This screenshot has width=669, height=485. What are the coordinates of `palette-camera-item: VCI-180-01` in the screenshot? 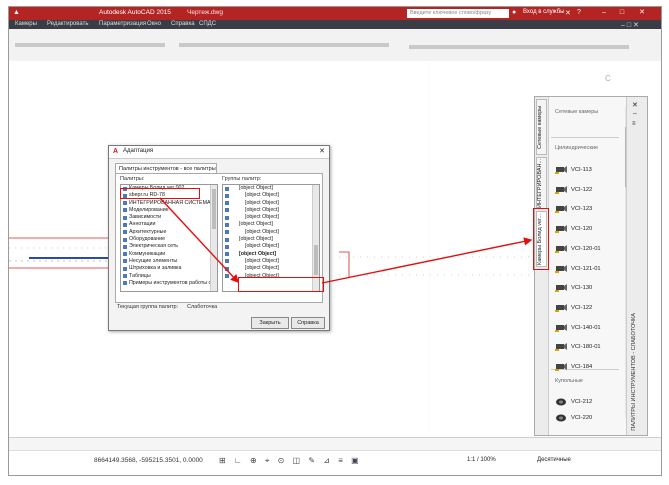 It's located at (578, 347).